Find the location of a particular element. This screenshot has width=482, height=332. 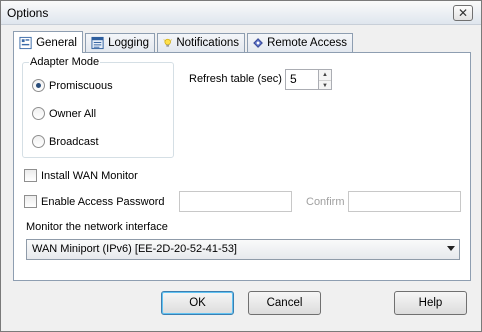

refresh-table-input: 5 is located at coordinates (302, 79).